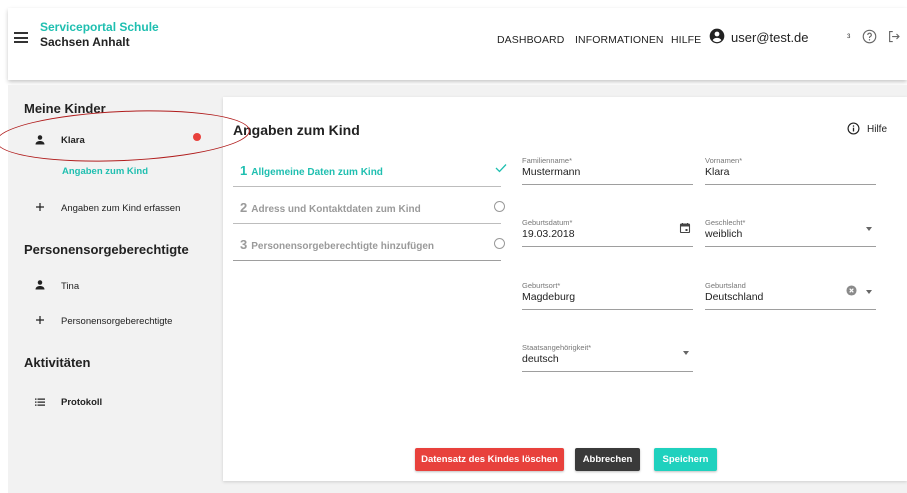 The image size is (907, 493). Describe the element at coordinates (244, 207) in the screenshot. I see `step-2-number: 2` at that location.